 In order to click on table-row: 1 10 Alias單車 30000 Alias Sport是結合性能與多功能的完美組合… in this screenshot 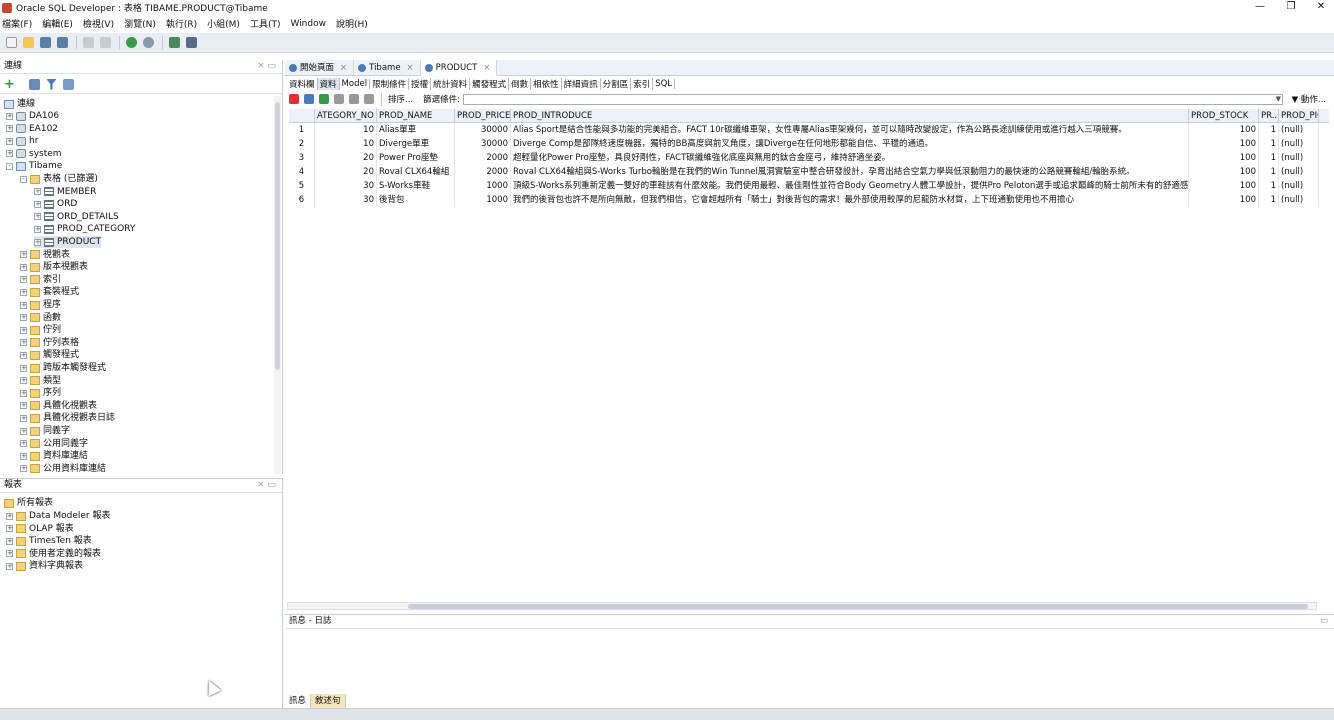, I will do `click(809, 130)`.